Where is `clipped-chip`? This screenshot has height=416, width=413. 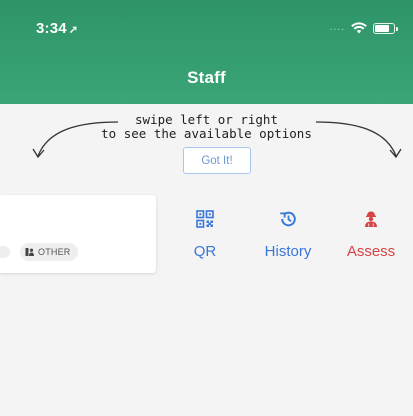 clipped-chip is located at coordinates (5, 252).